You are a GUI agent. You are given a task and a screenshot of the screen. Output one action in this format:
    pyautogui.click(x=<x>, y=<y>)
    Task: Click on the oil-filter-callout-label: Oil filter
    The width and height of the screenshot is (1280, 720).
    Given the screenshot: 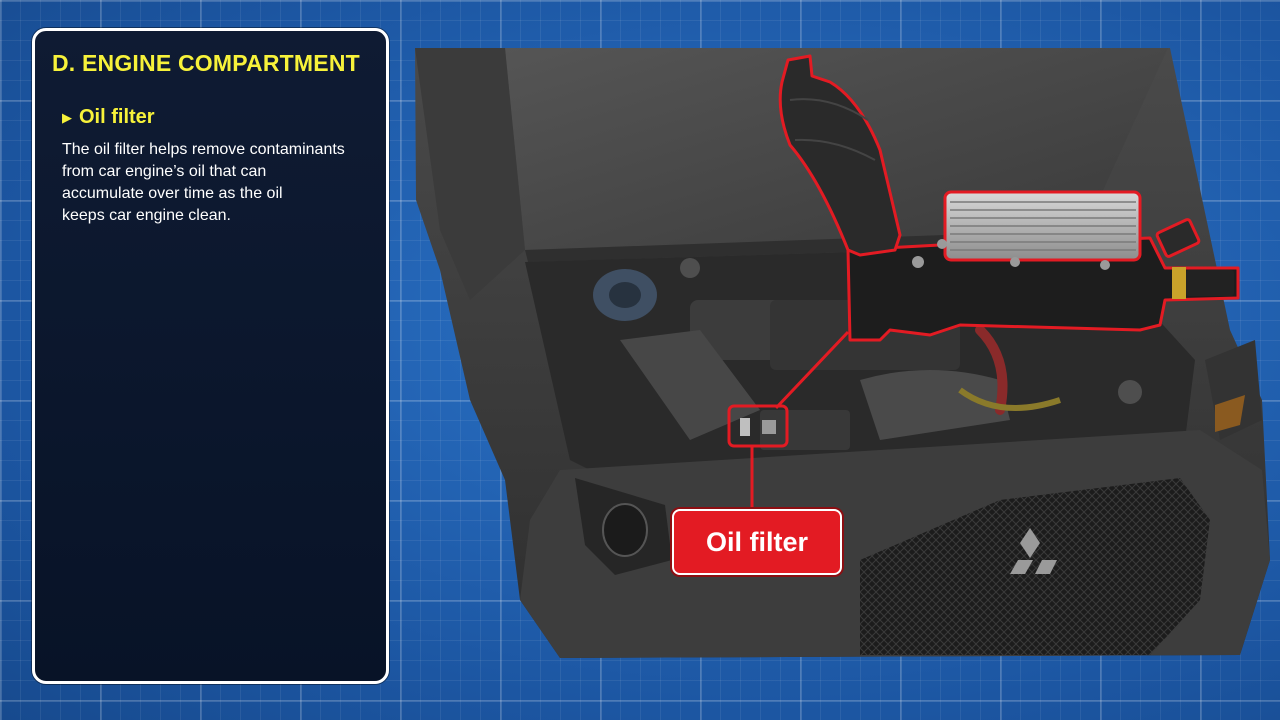 What is the action you would take?
    pyautogui.click(x=757, y=542)
    